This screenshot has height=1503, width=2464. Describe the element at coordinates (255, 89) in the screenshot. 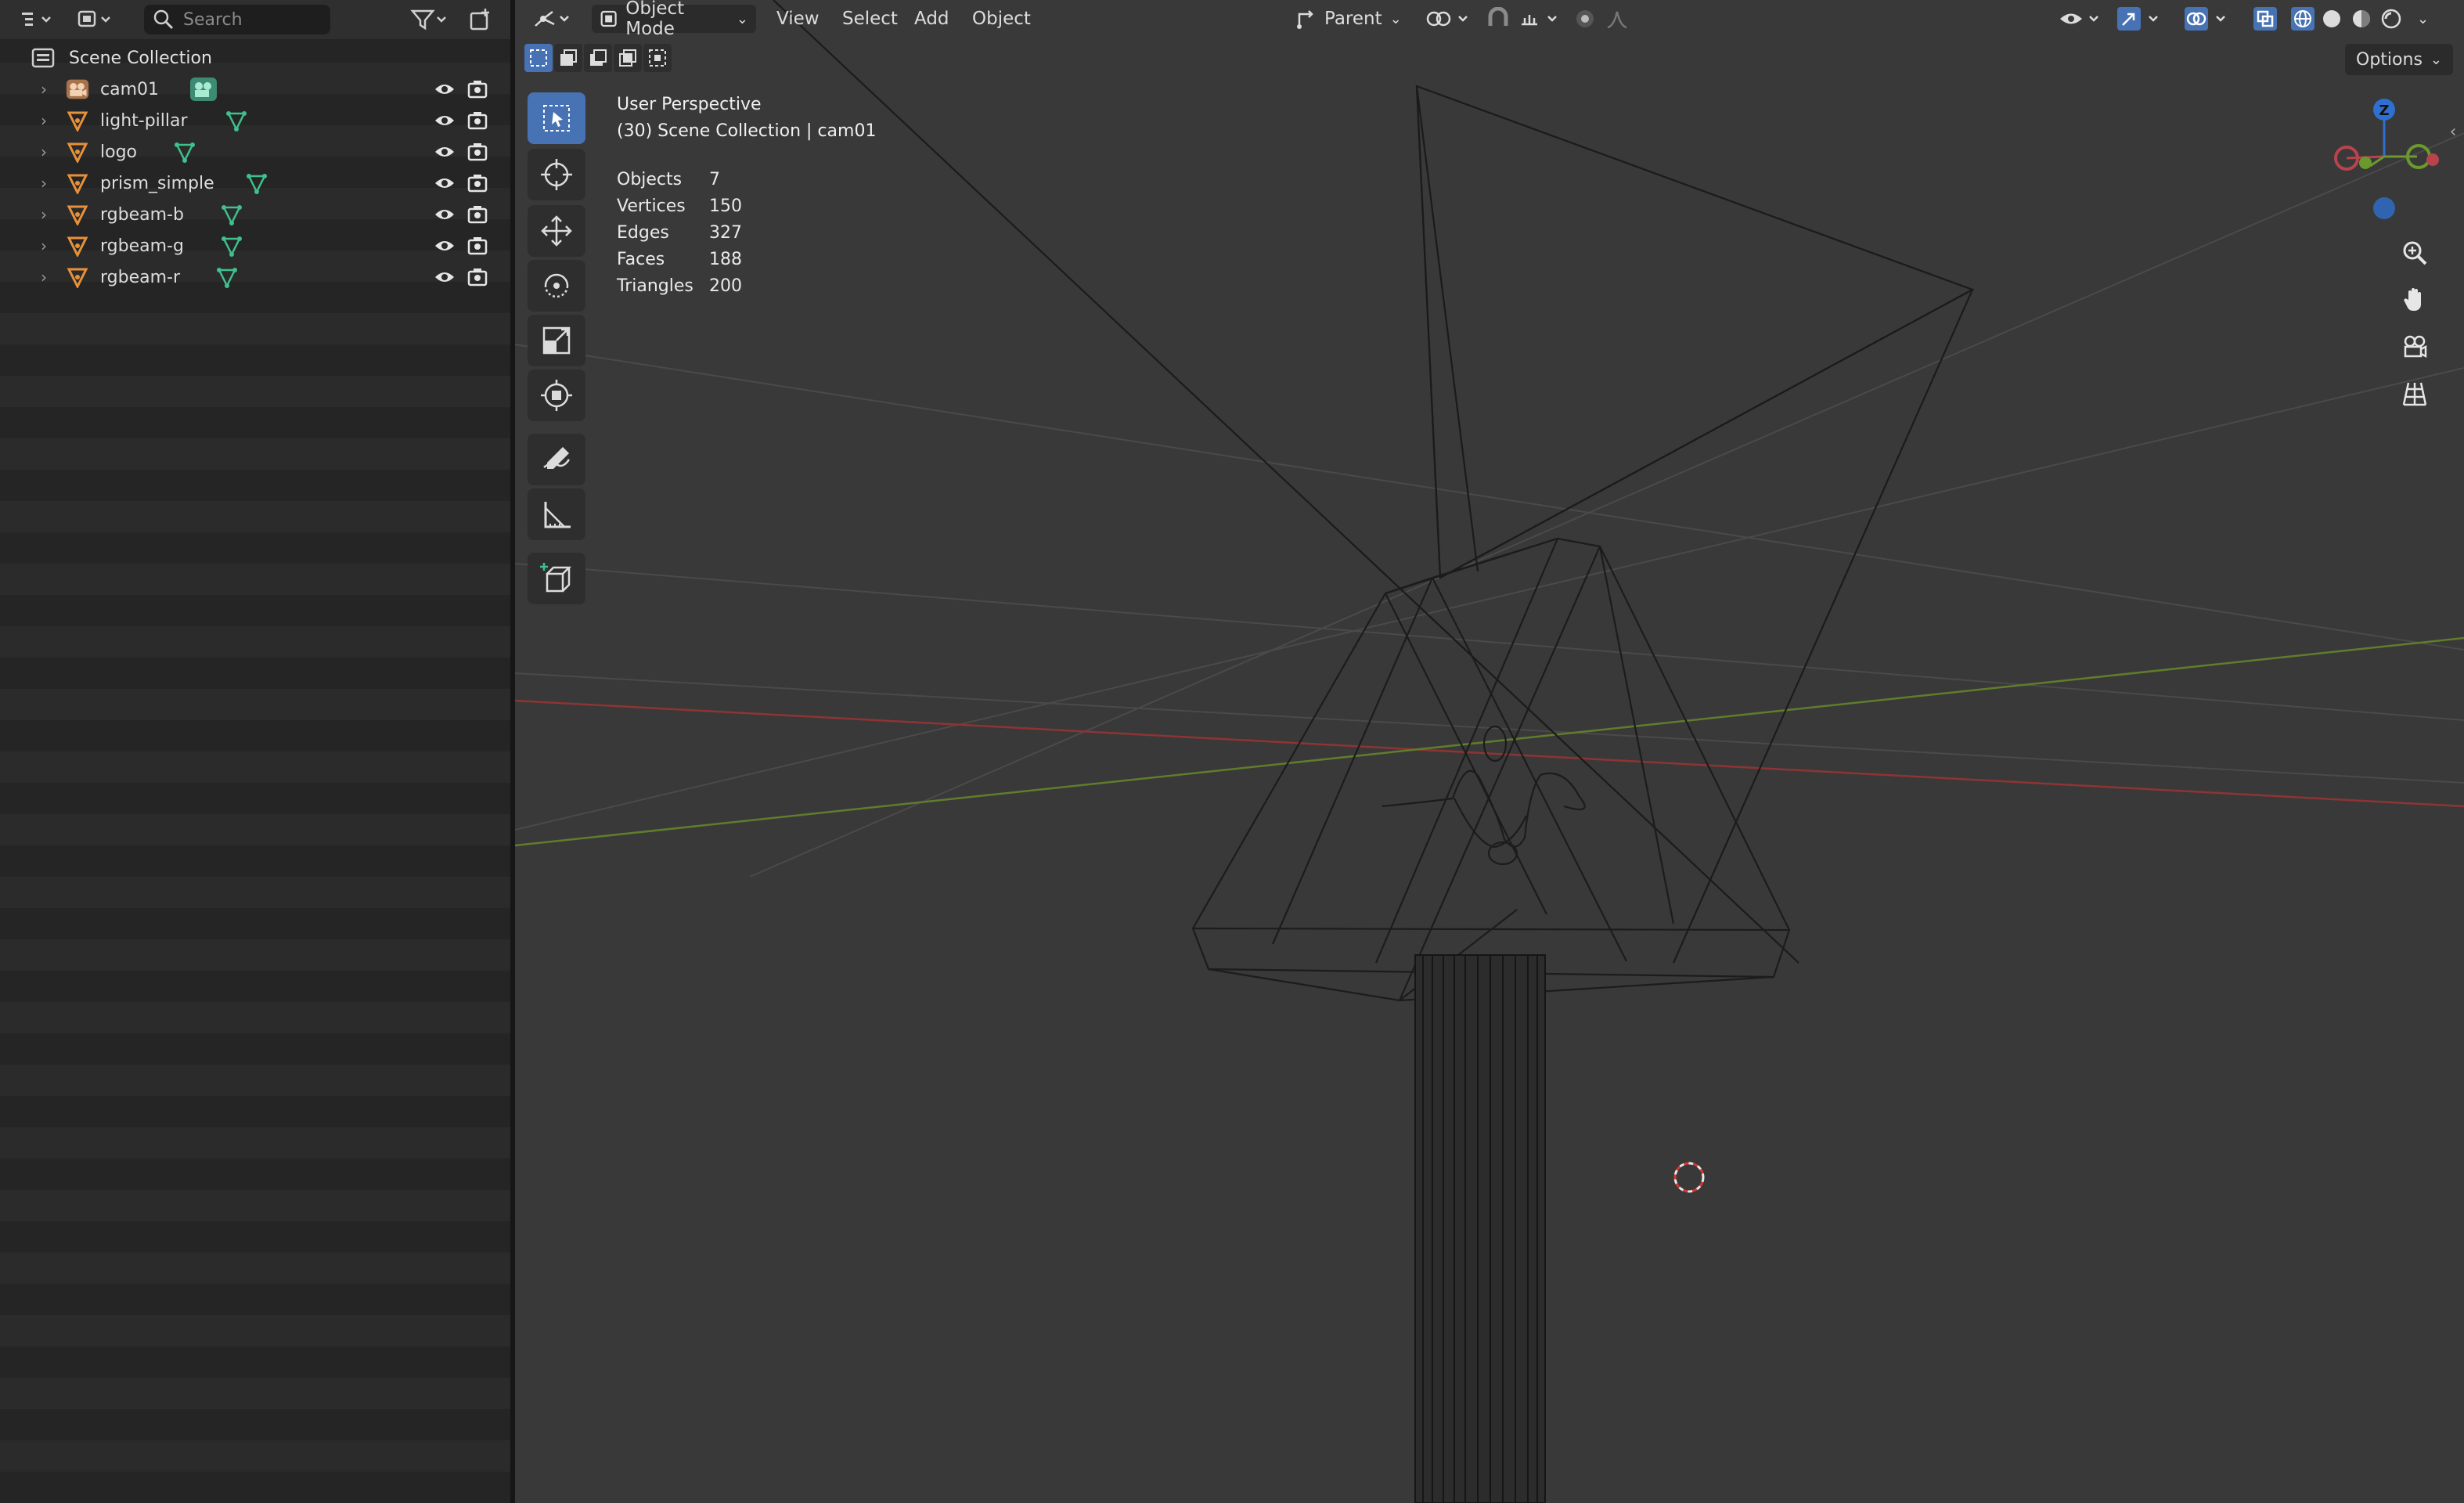

I see `outliner-item-cam01: › cam01` at that location.